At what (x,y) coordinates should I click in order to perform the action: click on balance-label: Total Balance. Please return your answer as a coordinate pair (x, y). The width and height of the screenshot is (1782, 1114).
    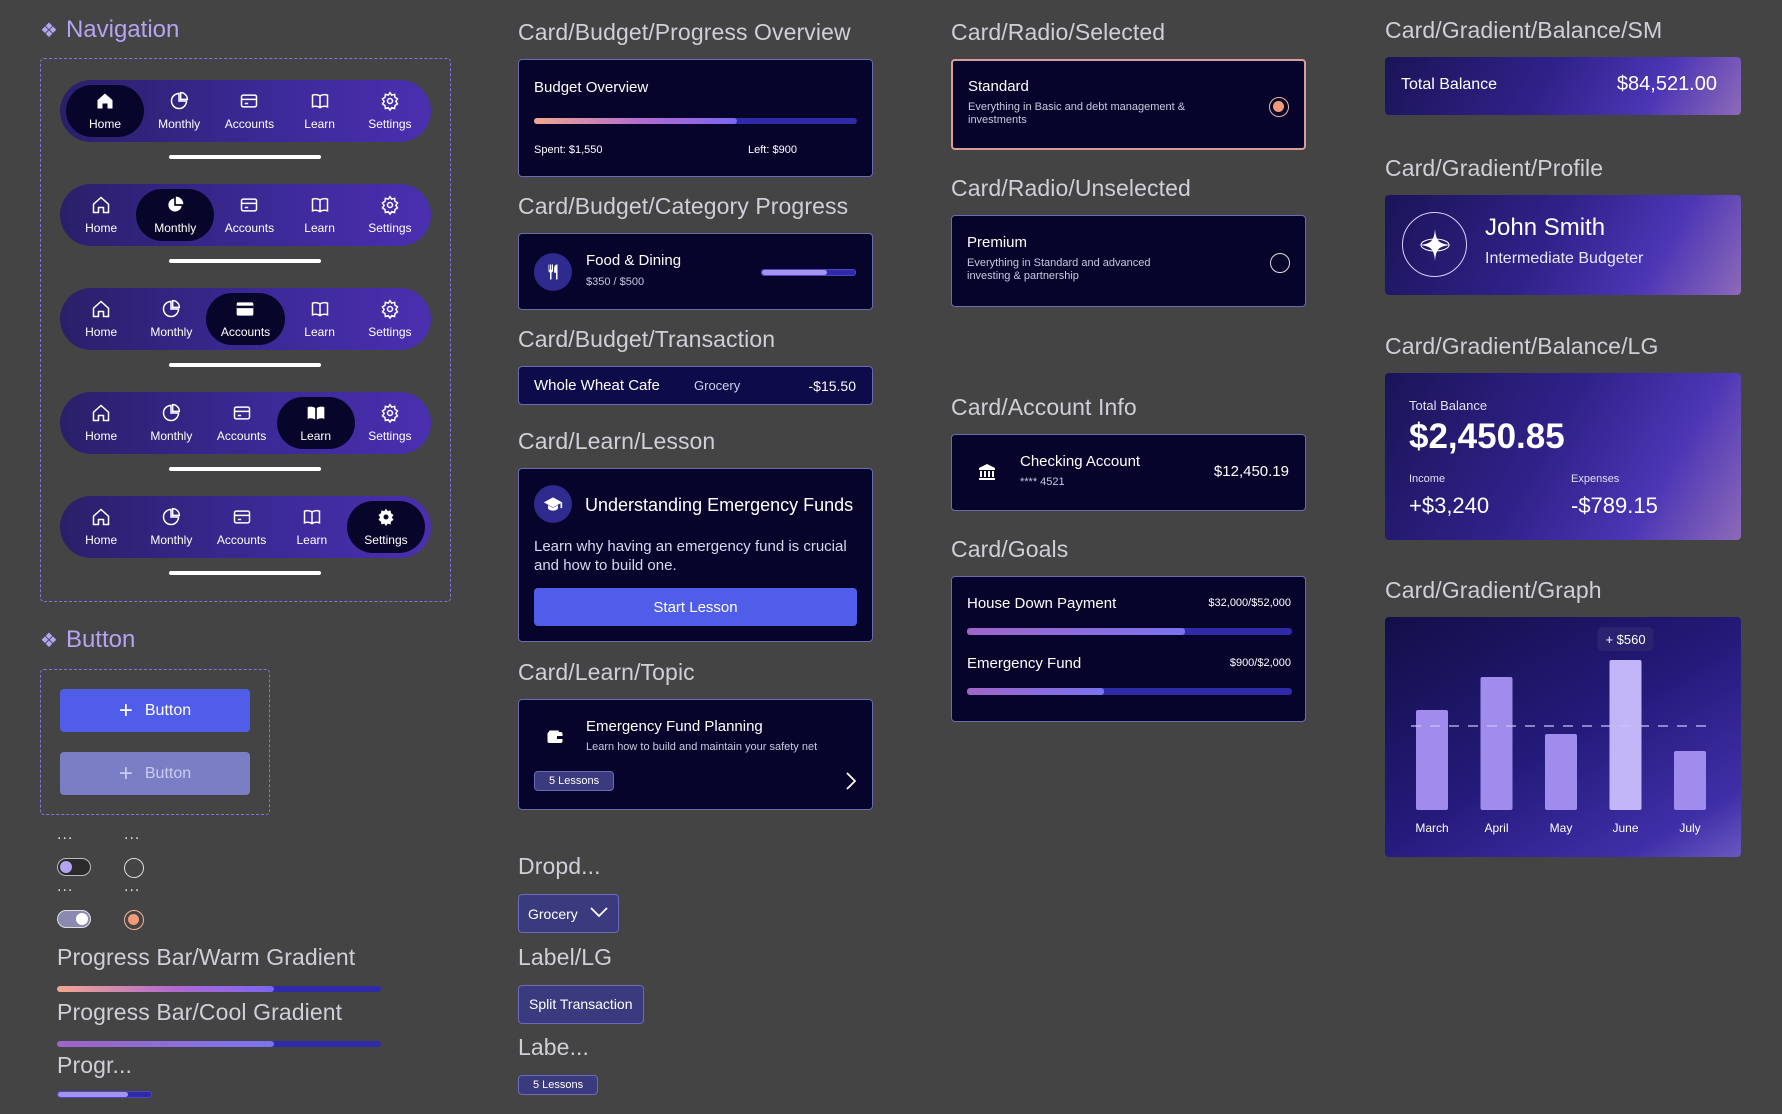
    Looking at the image, I should click on (1449, 84).